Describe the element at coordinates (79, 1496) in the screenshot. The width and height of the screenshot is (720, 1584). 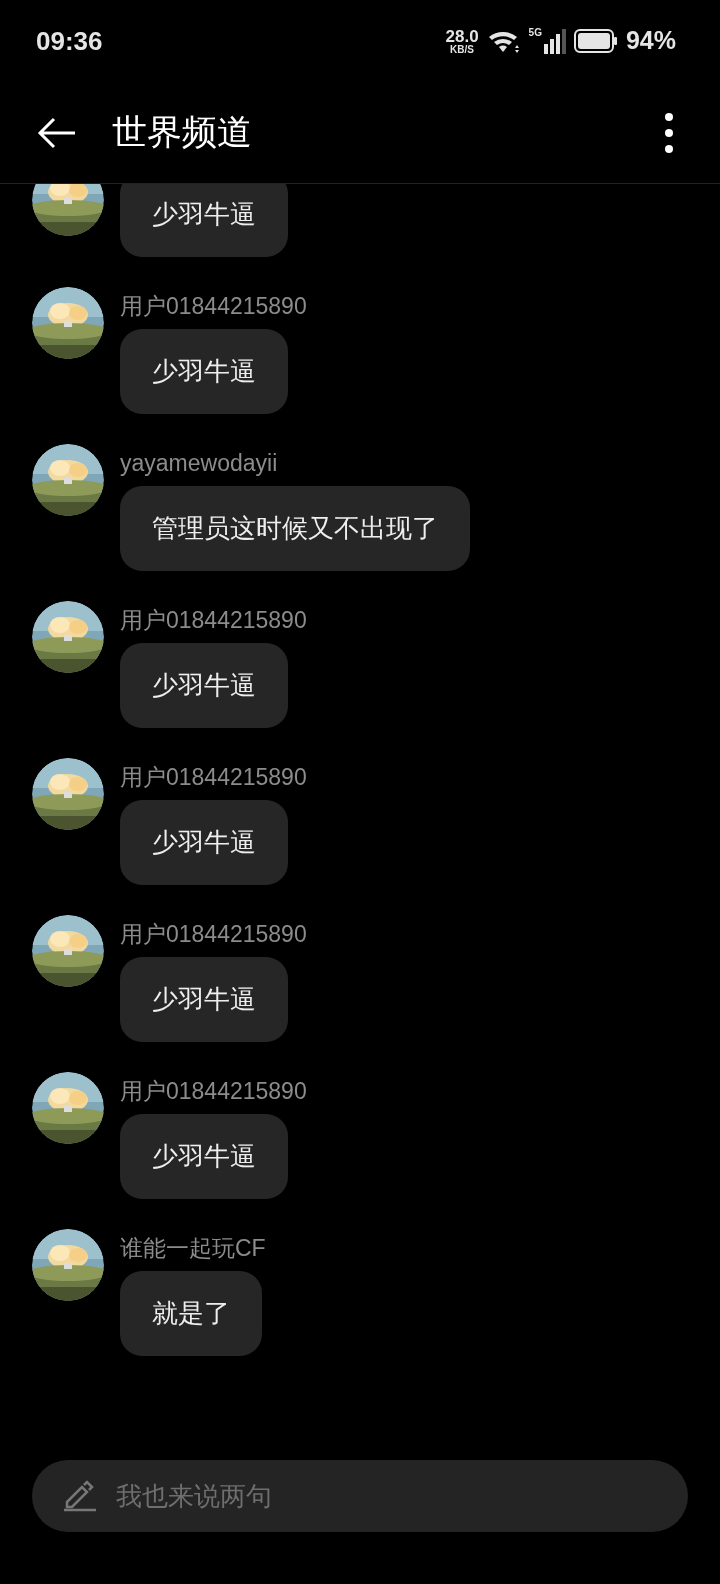
I see `pencil-icon` at that location.